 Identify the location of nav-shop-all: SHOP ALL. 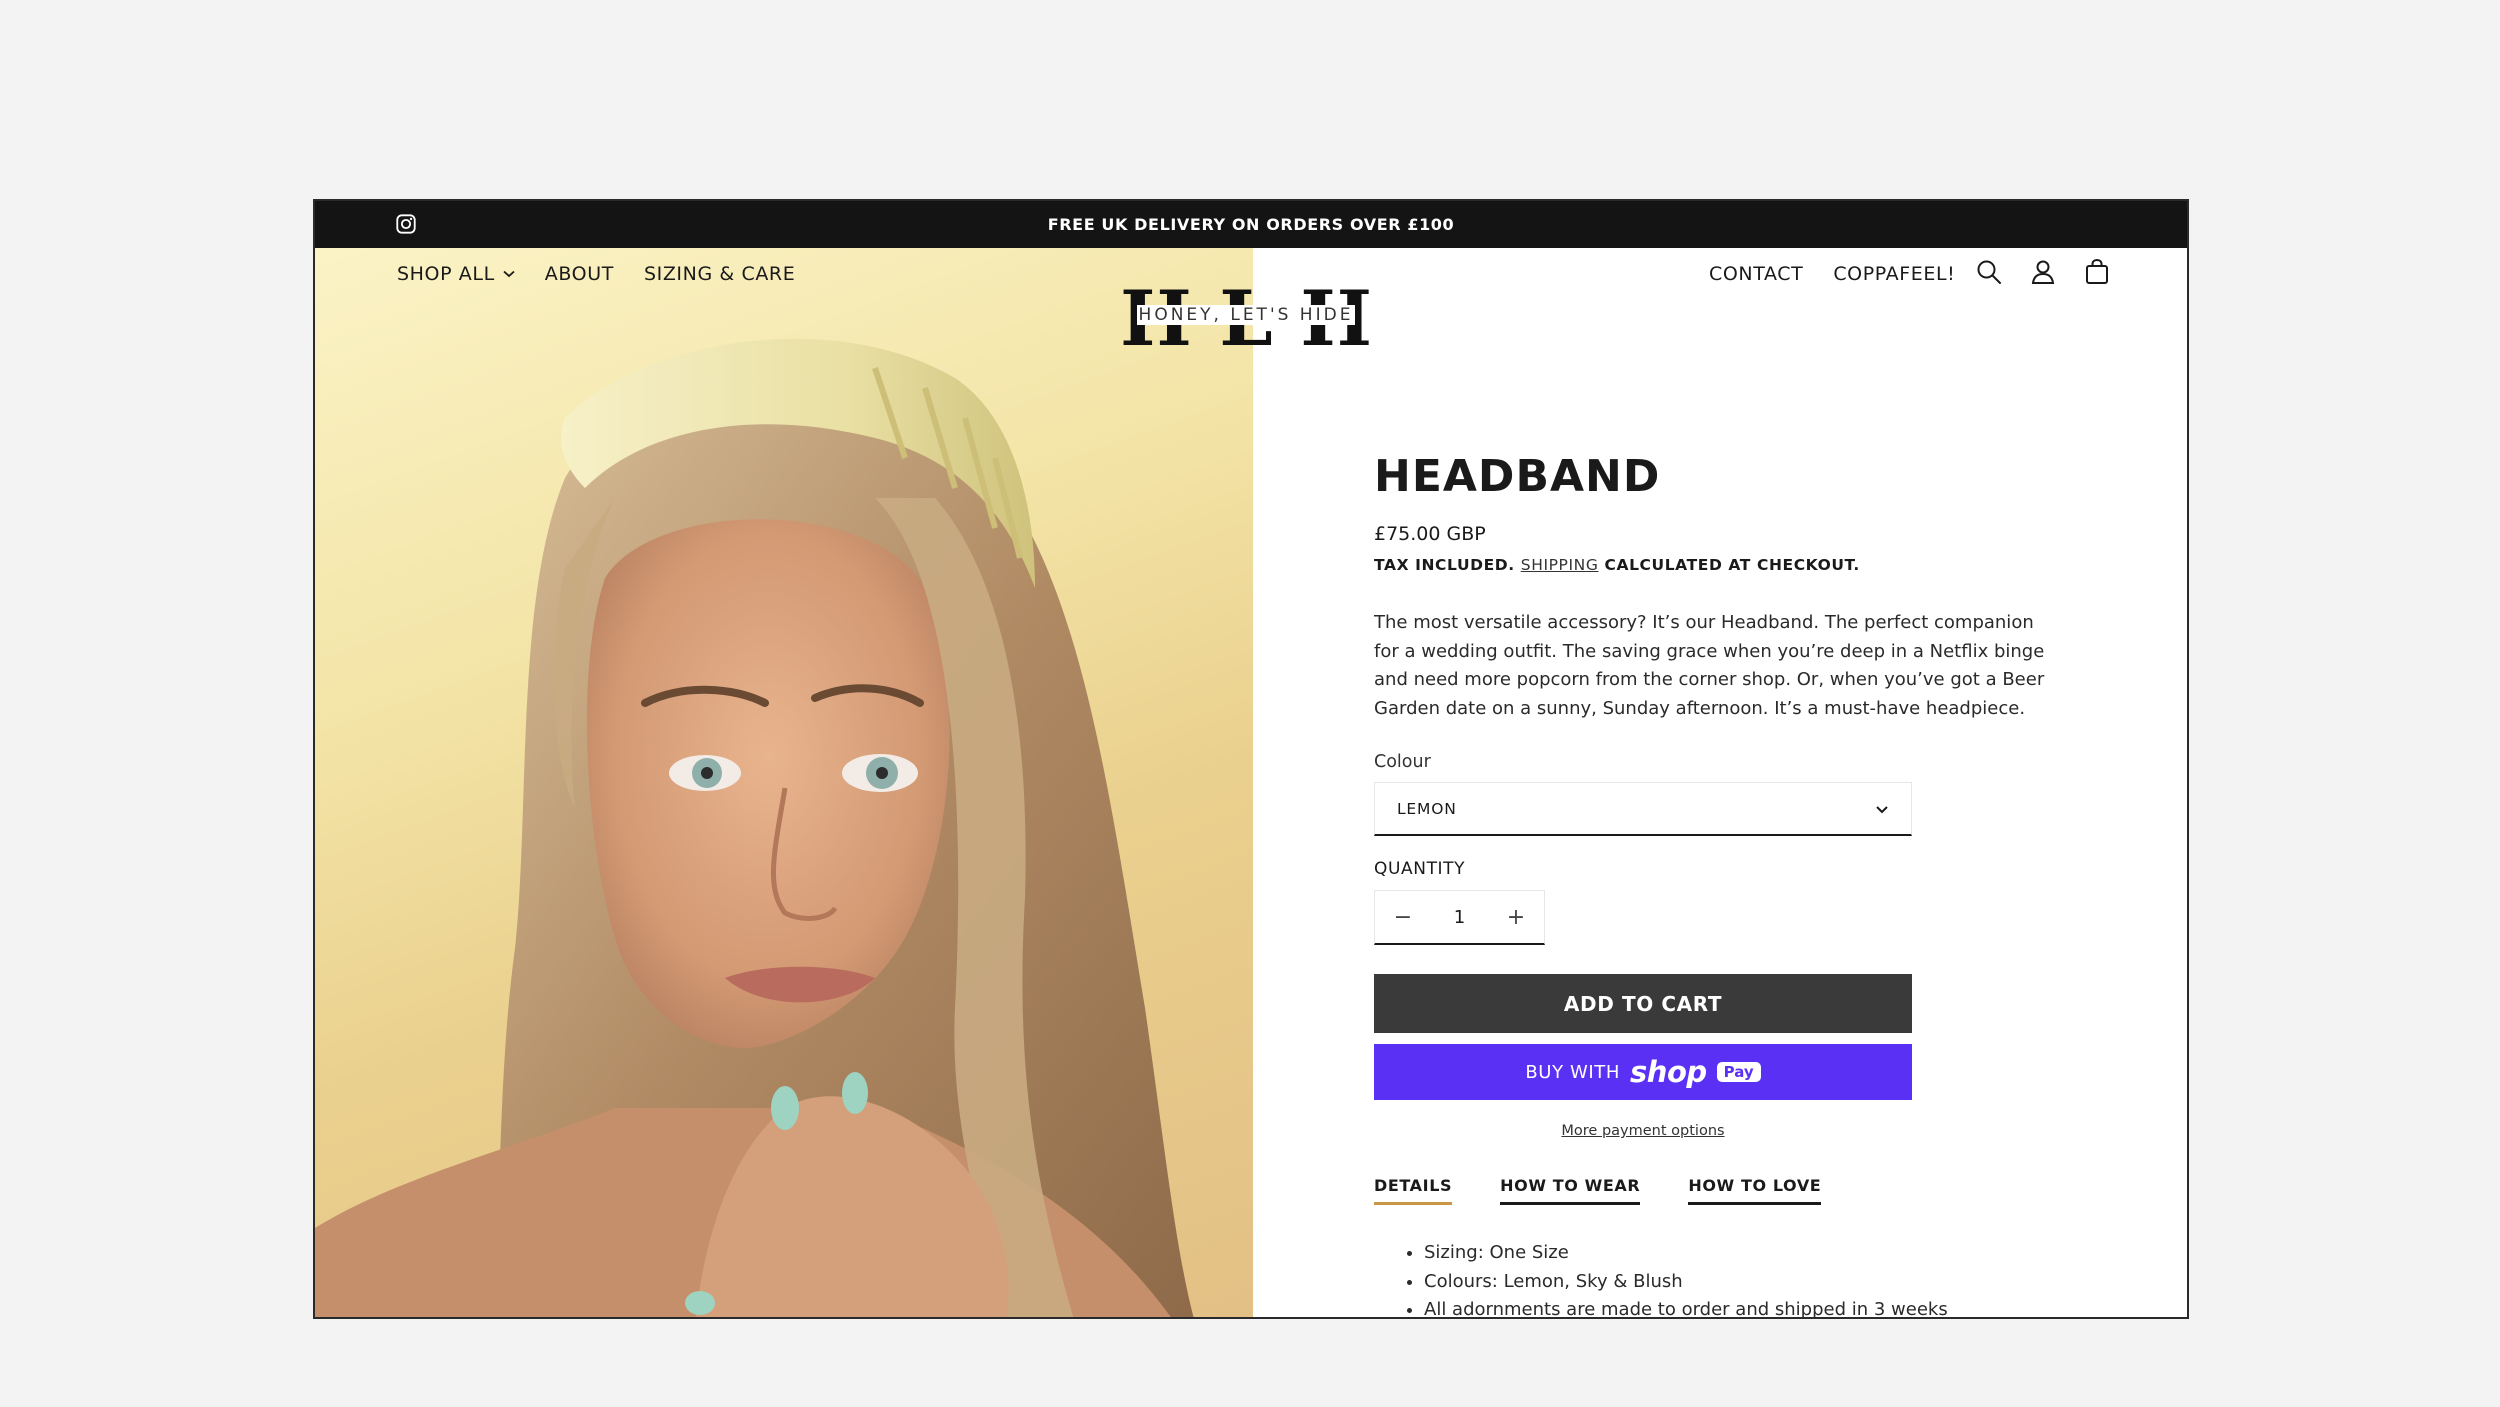
(456, 274).